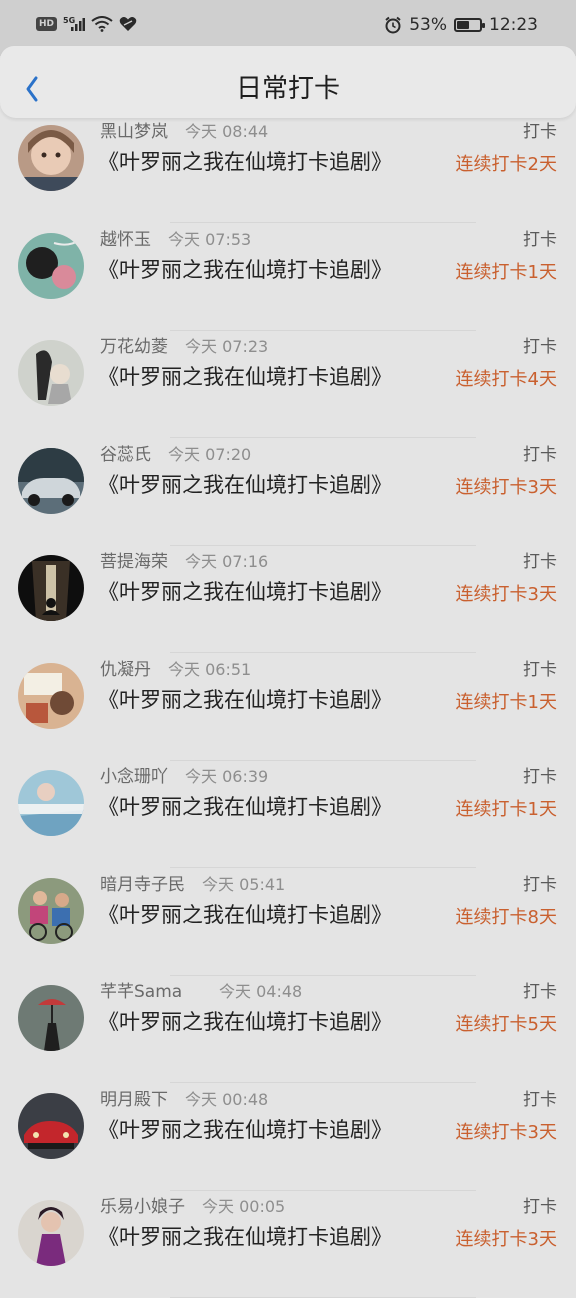 Image resolution: width=576 pixels, height=1298 pixels. I want to click on user-name: 越怀玉, so click(125, 237).